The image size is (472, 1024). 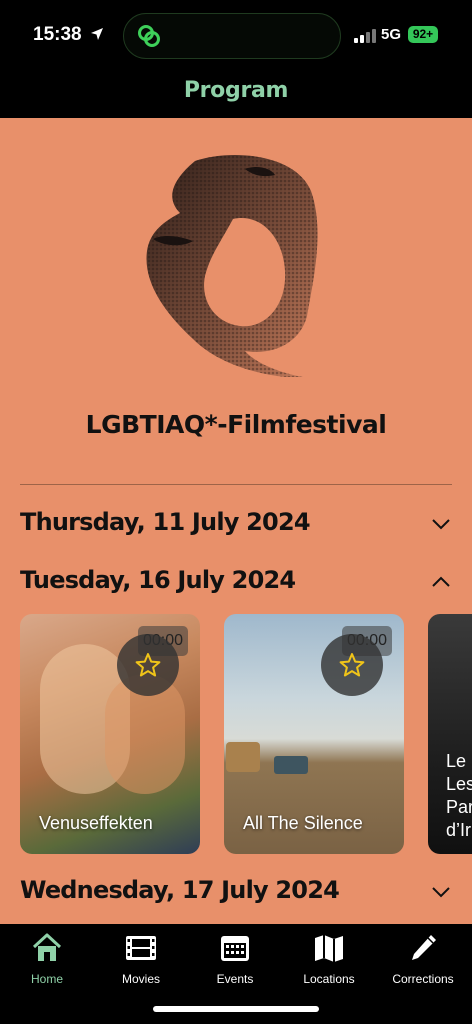 I want to click on event-title: All The Silence, so click(x=303, y=823).